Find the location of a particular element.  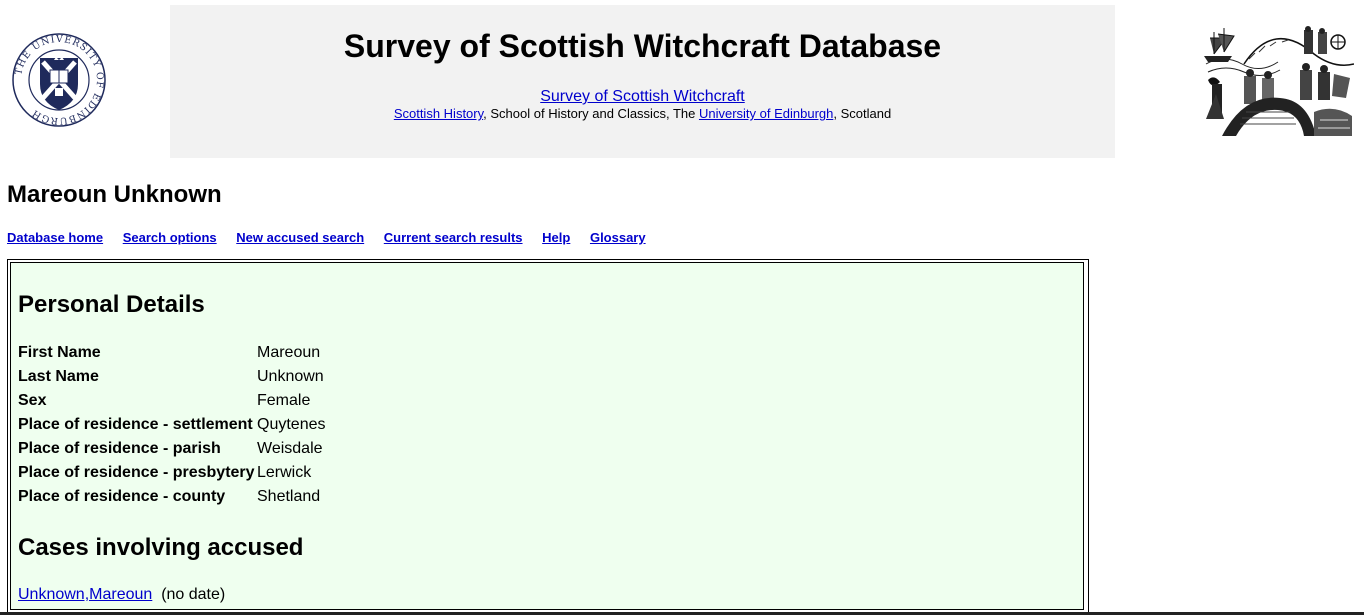

county-label: Place of residence - county is located at coordinates (122, 496).